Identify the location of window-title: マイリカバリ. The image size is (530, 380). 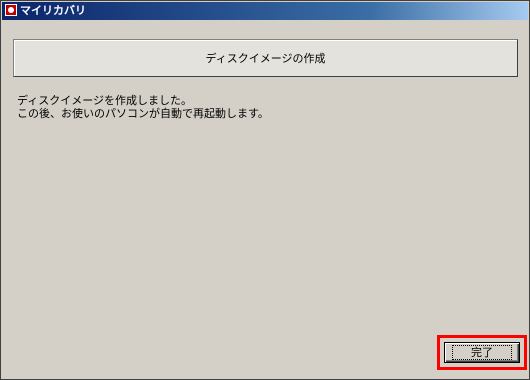
(53, 10).